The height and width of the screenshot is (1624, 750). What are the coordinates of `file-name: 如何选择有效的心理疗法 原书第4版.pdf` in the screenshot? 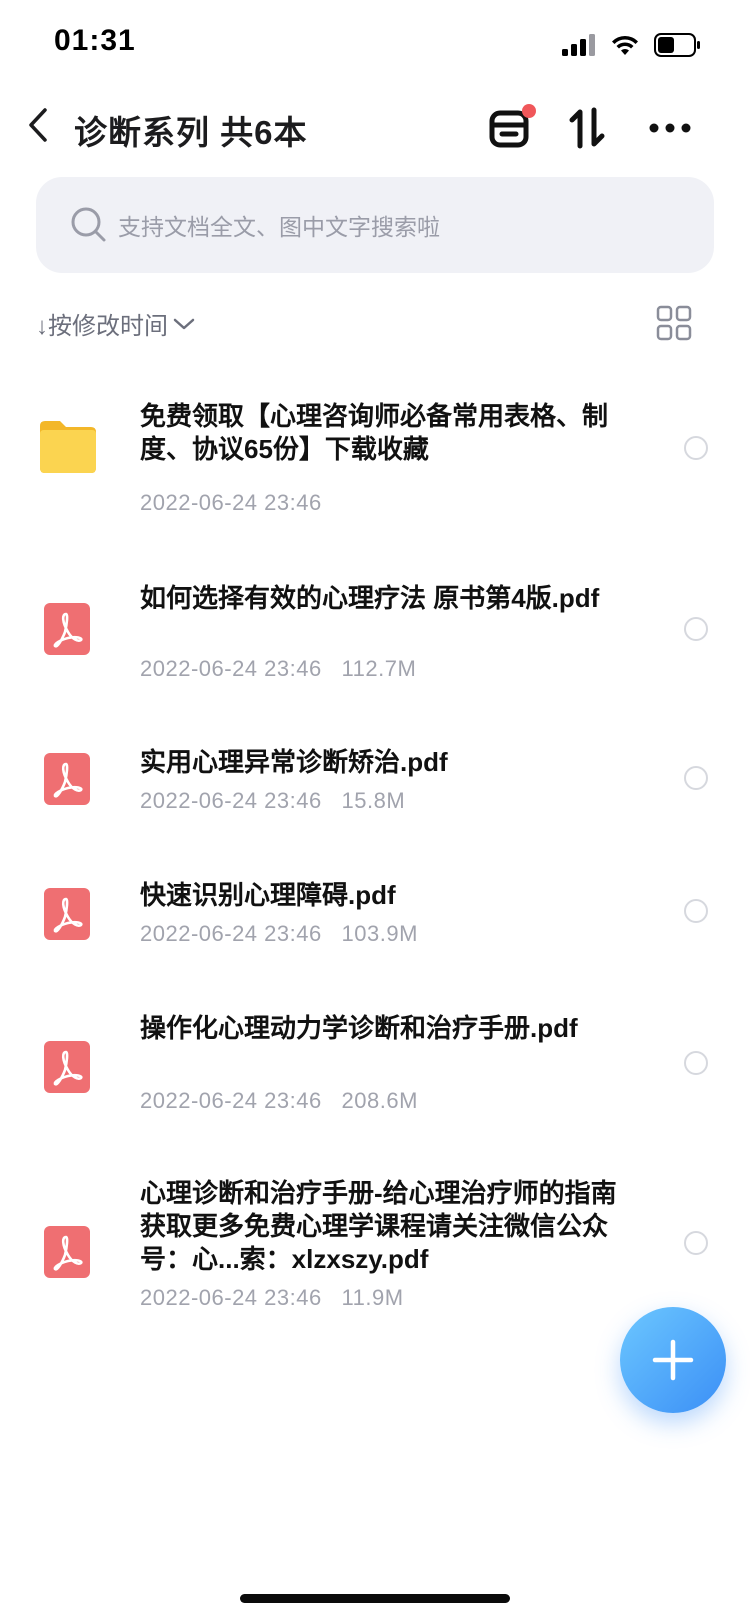 It's located at (370, 598).